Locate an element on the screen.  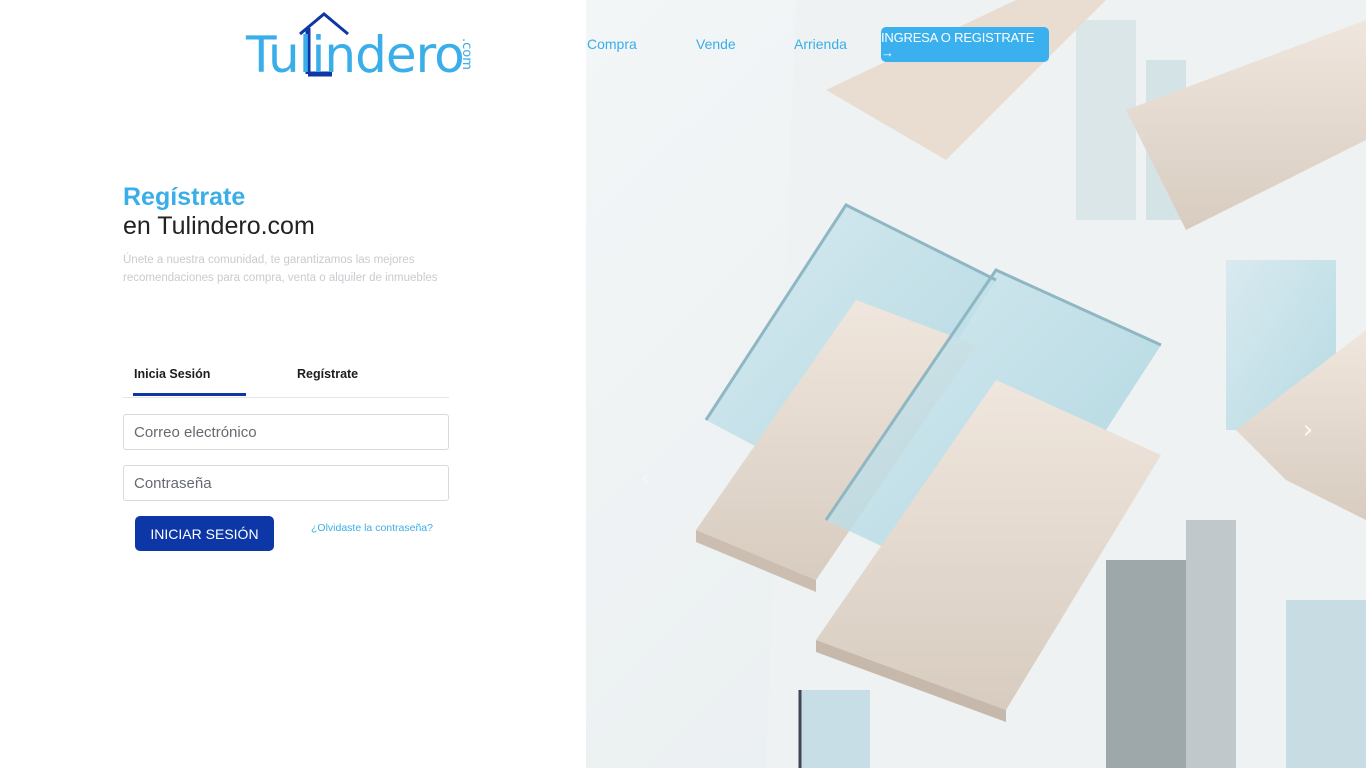
email-field is located at coordinates (286, 432).